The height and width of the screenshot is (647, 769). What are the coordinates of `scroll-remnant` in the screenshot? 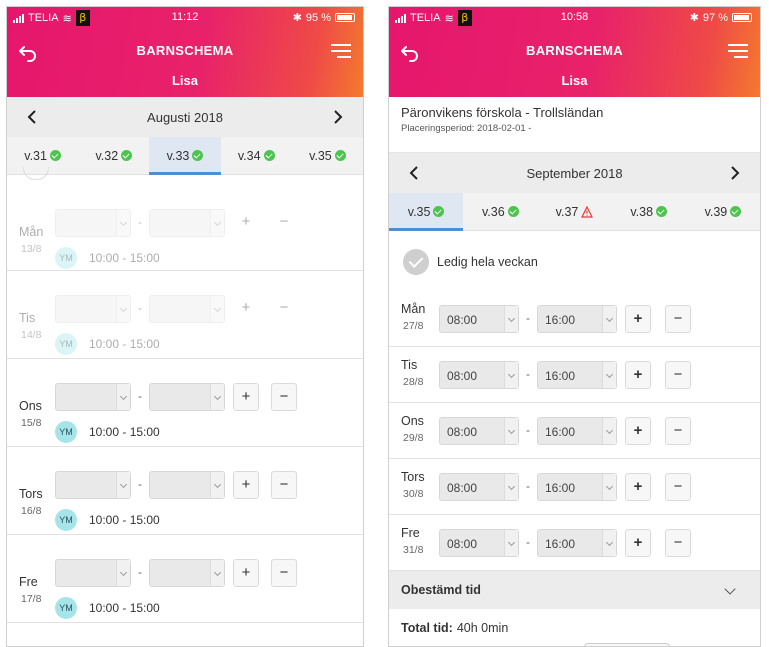 It's located at (185, 175).